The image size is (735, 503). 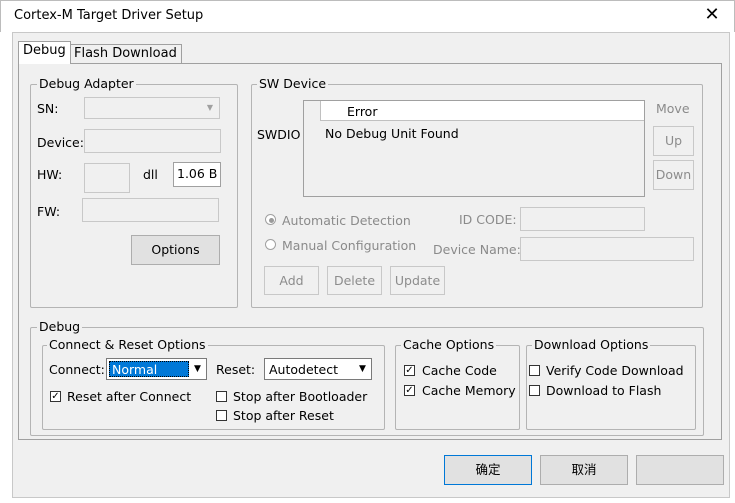 What do you see at coordinates (109, 15) in the screenshot?
I see `window-title: Cortex-M Target Driver Setup` at bounding box center [109, 15].